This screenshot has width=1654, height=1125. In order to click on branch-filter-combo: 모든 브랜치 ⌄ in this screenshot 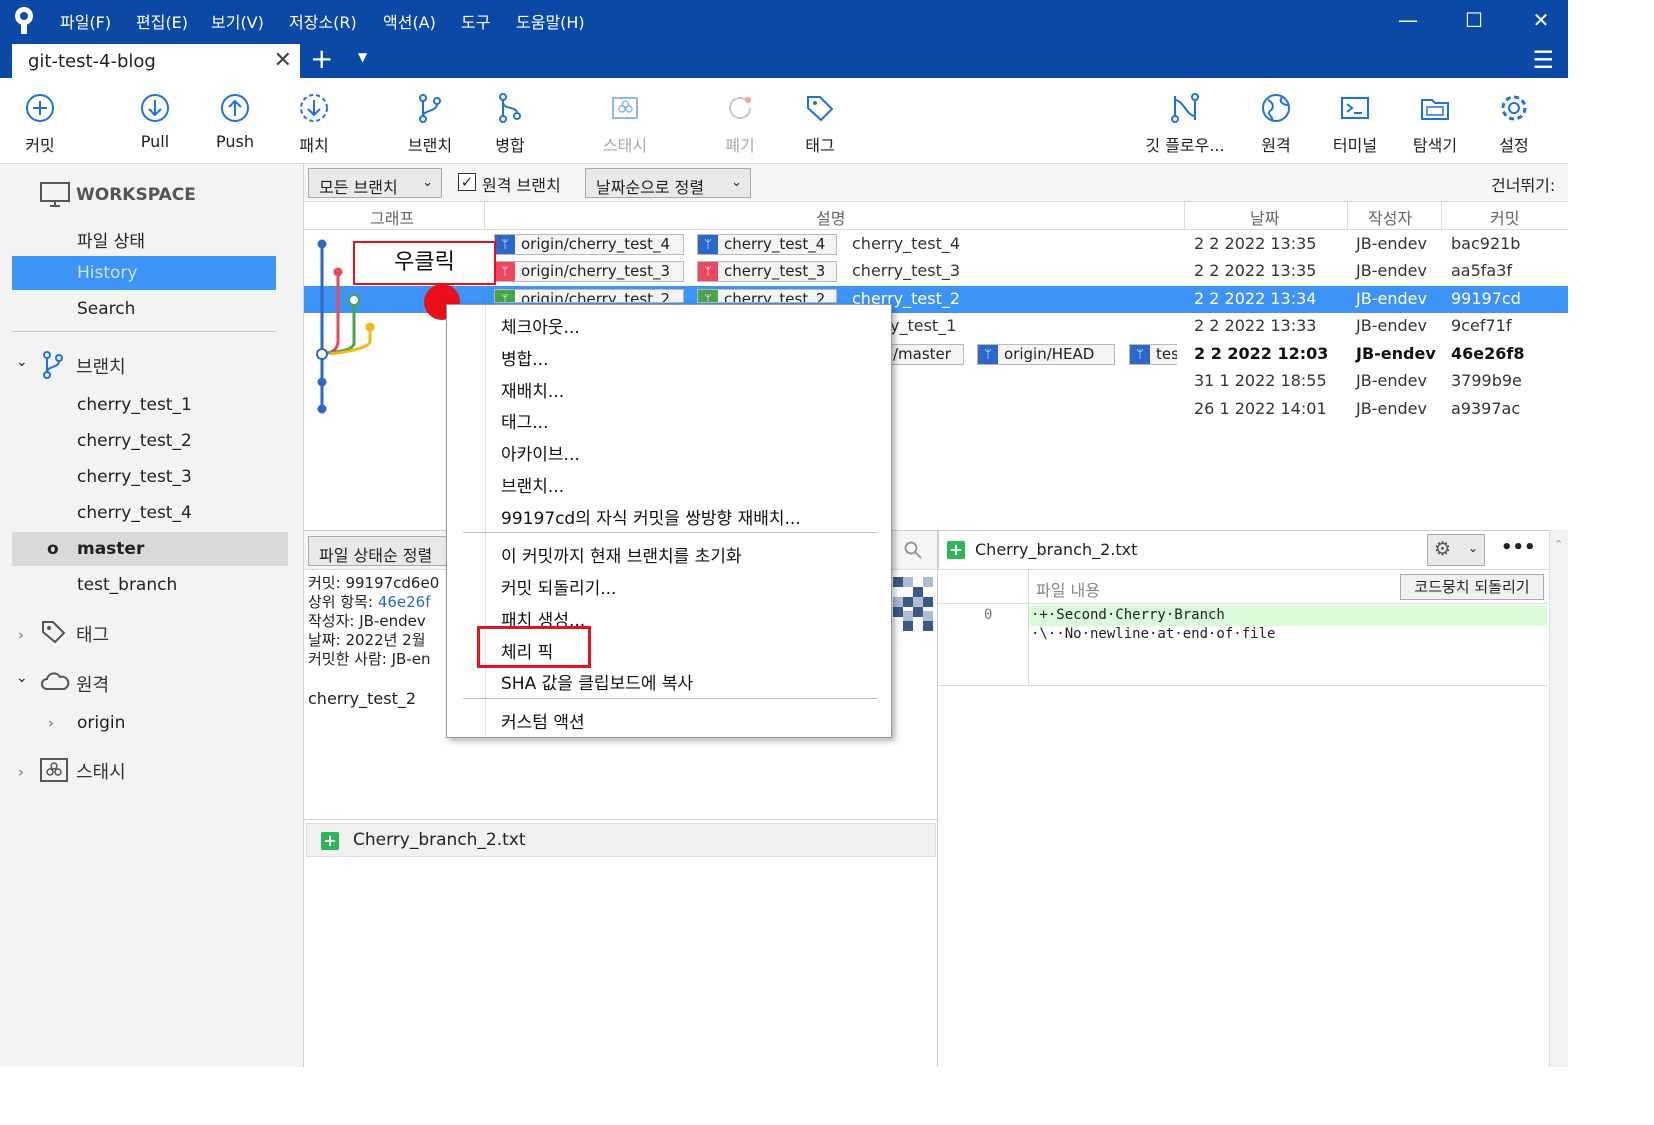, I will do `click(375, 183)`.